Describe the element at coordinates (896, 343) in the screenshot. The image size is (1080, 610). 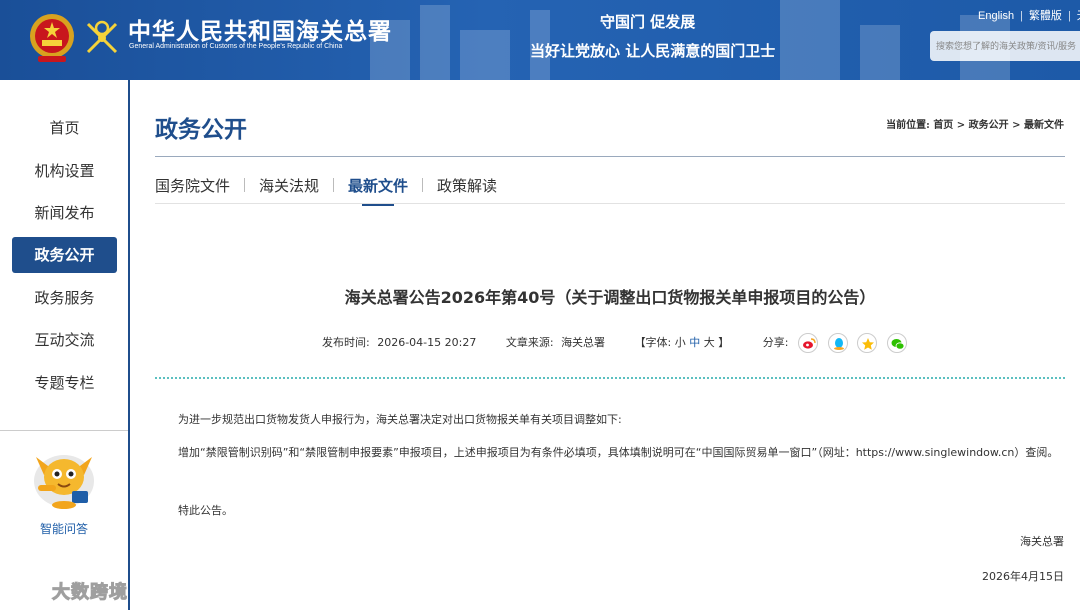
I see `wechat-icon` at that location.